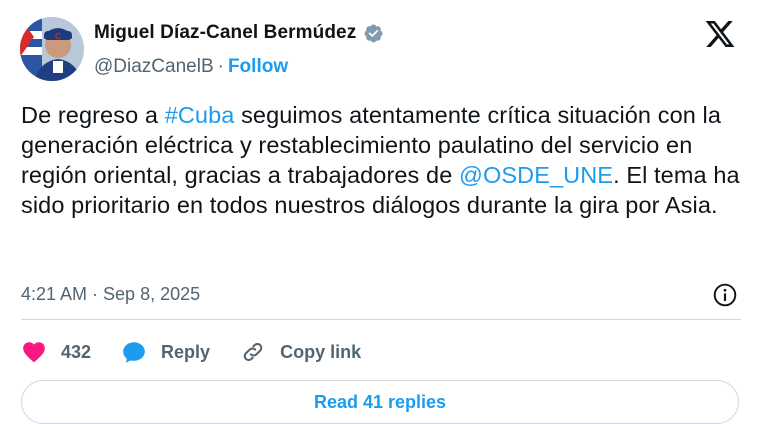 The image size is (766, 424). What do you see at coordinates (225, 33) in the screenshot?
I see `author-name: Miguel Díaz-Canel Bermúdez` at bounding box center [225, 33].